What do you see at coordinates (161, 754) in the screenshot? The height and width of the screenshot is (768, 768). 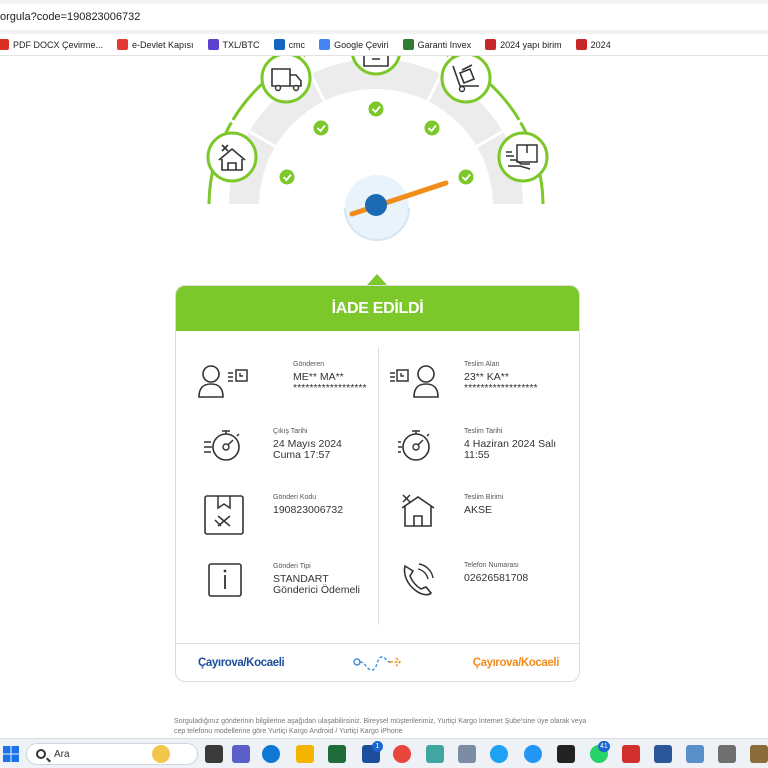 I see `weather-widget-icon` at bounding box center [161, 754].